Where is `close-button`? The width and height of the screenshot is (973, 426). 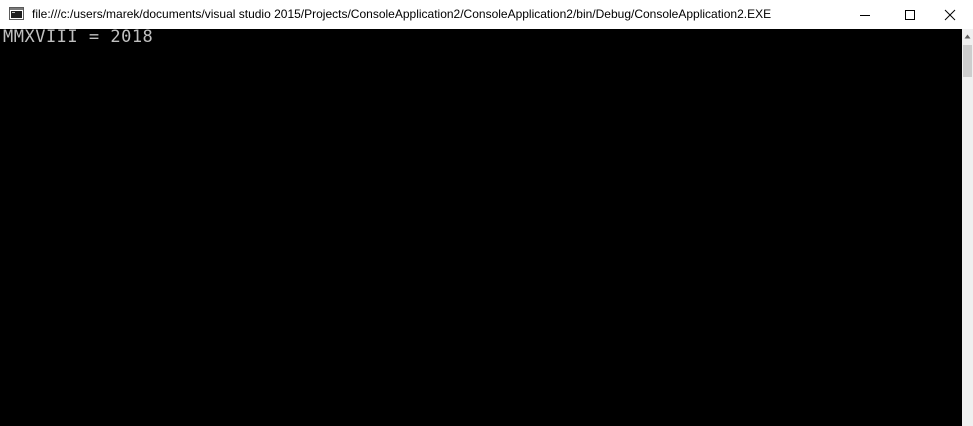
close-button is located at coordinates (950, 14).